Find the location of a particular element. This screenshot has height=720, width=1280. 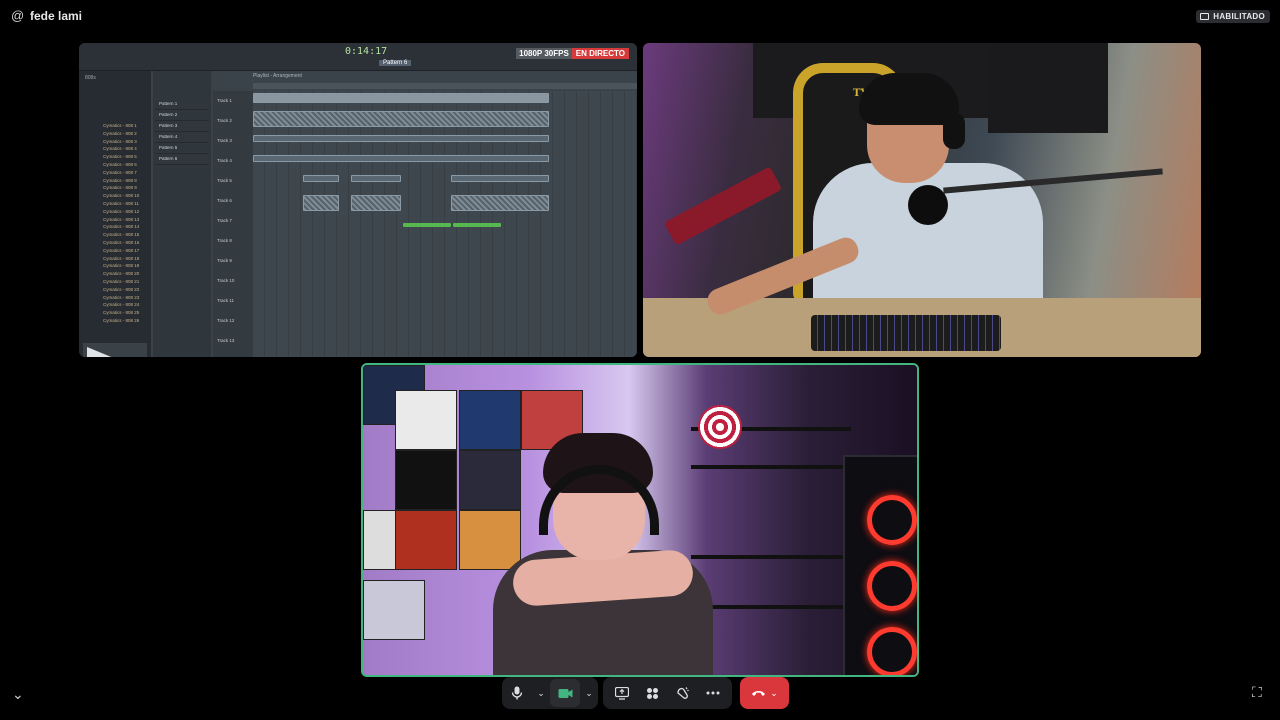

channel-item: Pattern 5 is located at coordinates (182, 148).